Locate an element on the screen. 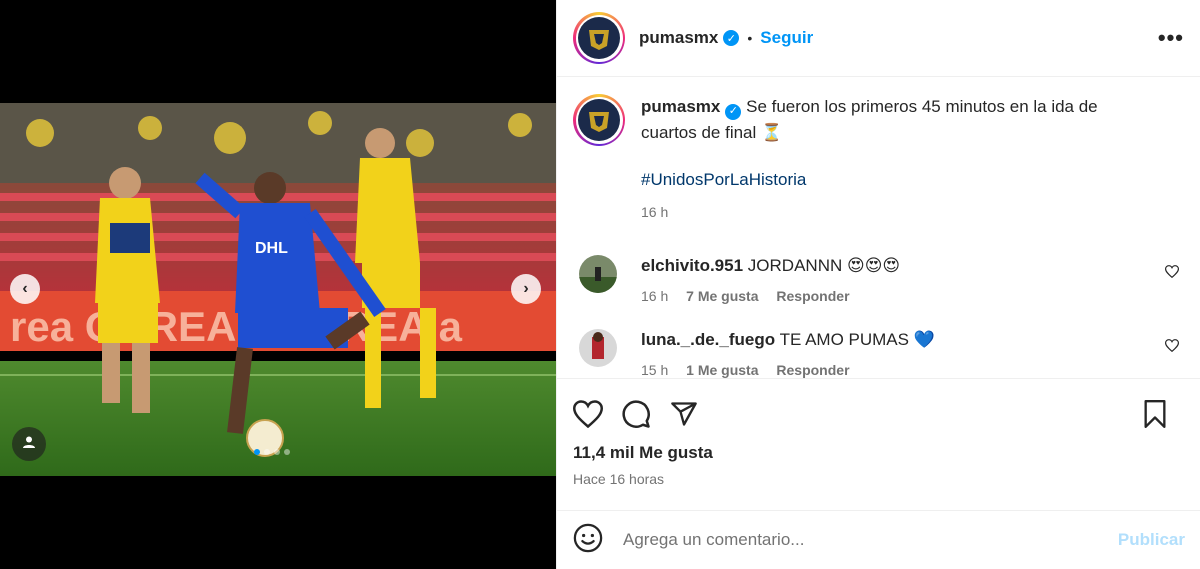  user-icon is located at coordinates (29, 444).